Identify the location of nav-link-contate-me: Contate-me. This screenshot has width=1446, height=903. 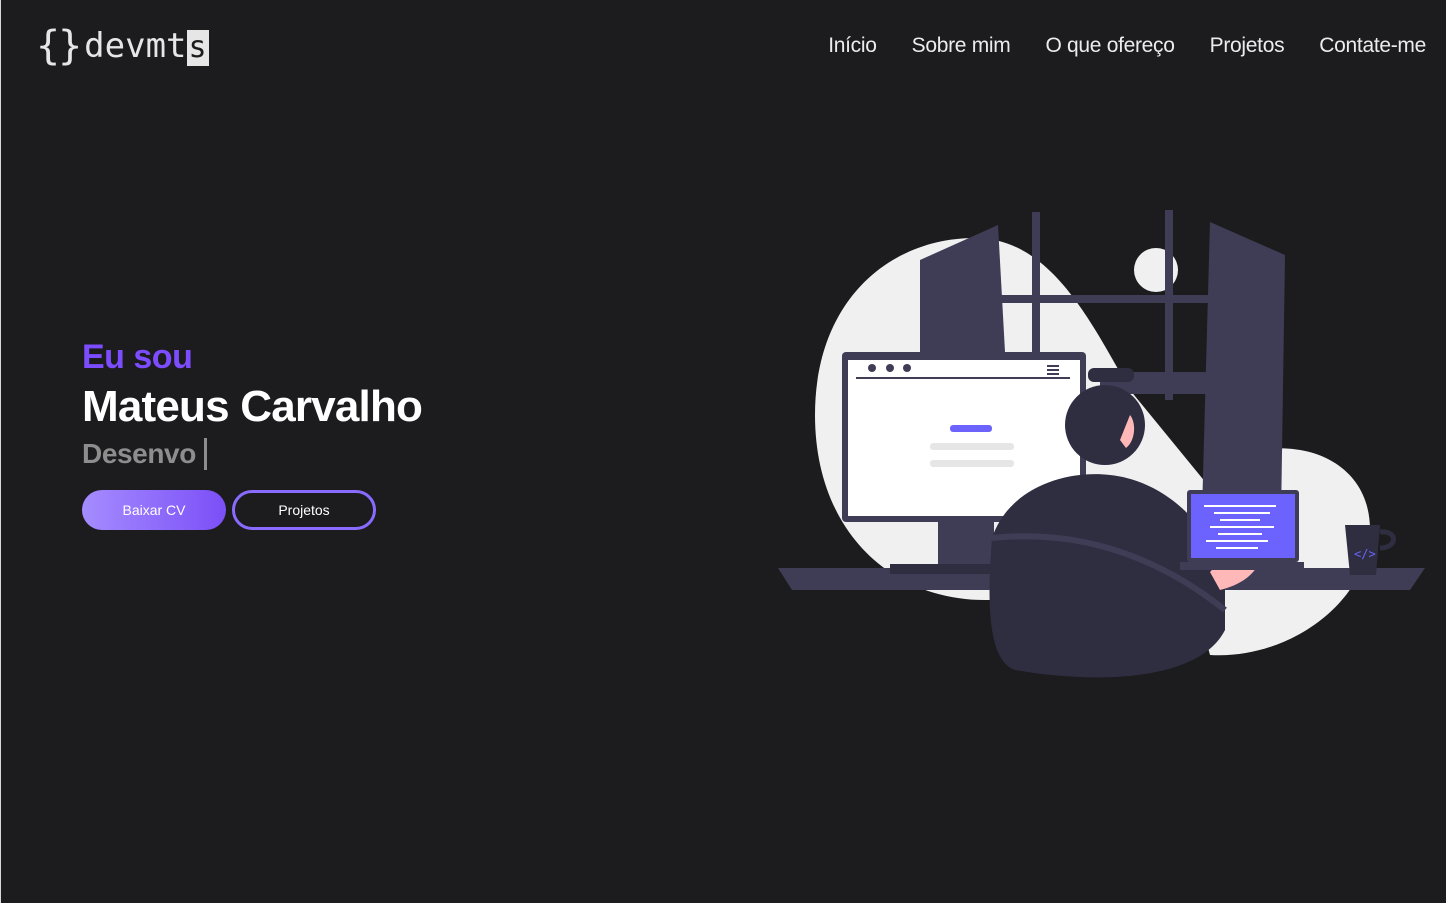
(1372, 46).